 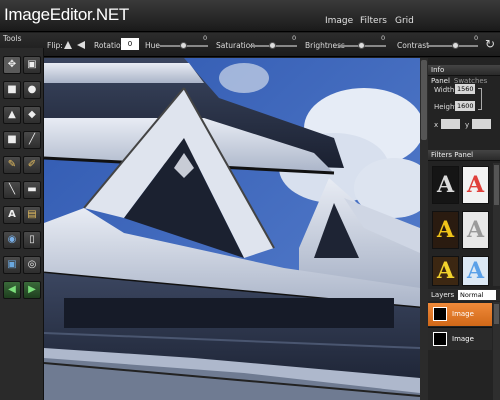 I want to click on saturation-slider, so click(x=273, y=45).